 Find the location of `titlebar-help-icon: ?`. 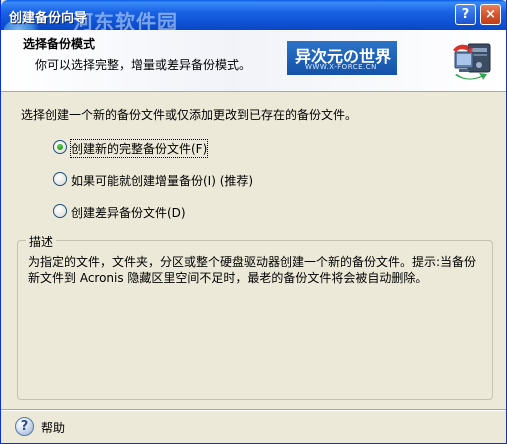

titlebar-help-icon: ? is located at coordinates (465, 14).